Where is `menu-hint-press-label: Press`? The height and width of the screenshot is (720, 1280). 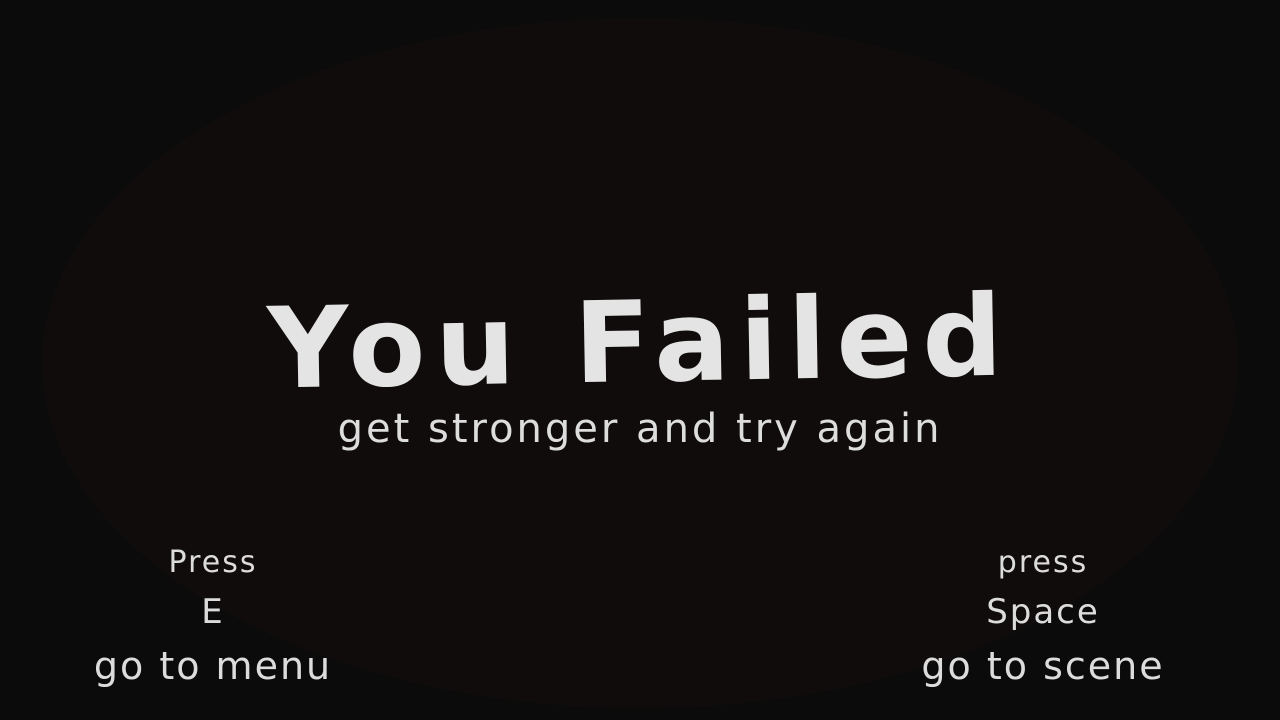 menu-hint-press-label: Press is located at coordinates (213, 562).